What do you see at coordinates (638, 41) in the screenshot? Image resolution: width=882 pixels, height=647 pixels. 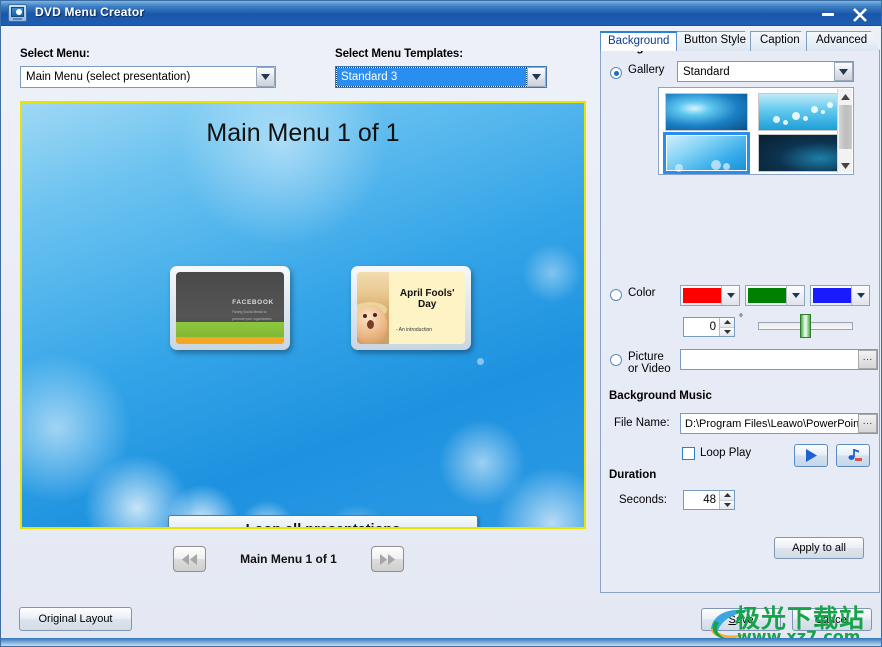 I see `tab-background: Background` at bounding box center [638, 41].